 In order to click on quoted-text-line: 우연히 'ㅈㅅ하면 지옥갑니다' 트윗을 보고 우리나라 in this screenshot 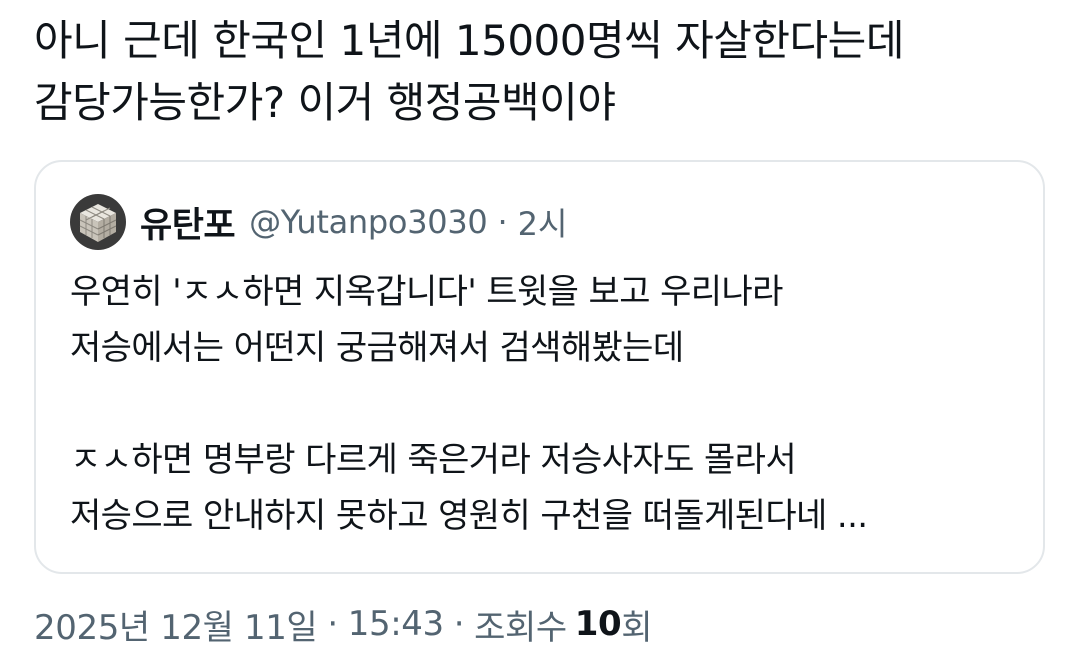, I will do `click(426, 292)`.